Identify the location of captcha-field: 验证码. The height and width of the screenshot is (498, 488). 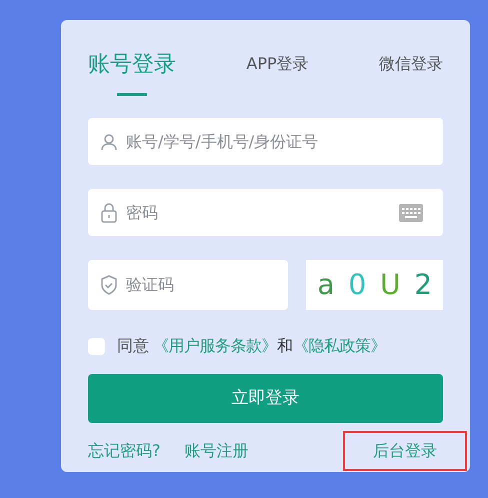
(188, 285).